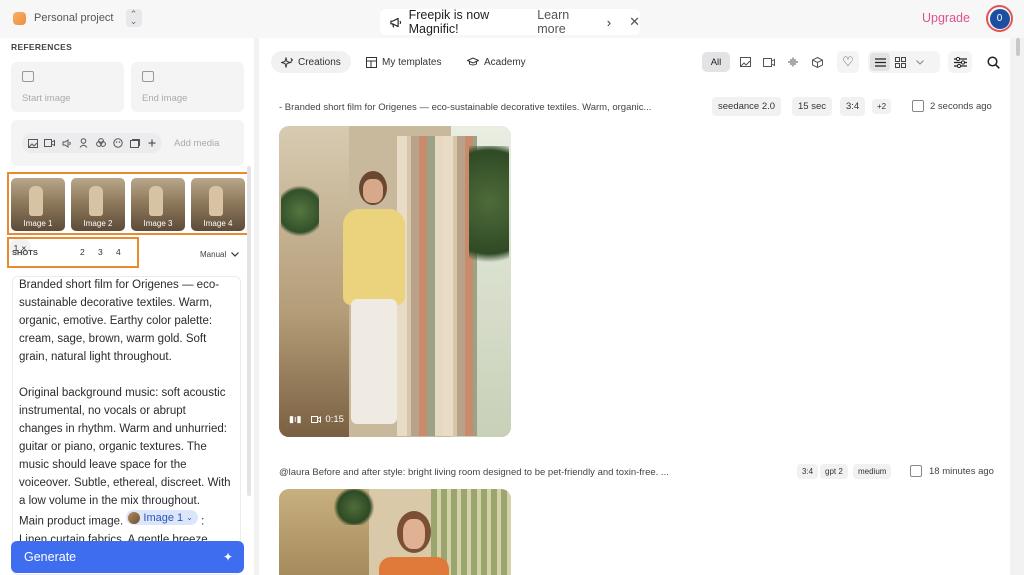 The image size is (1024, 575). I want to click on image-mention-chip: Image 1 ⌄, so click(162, 517).